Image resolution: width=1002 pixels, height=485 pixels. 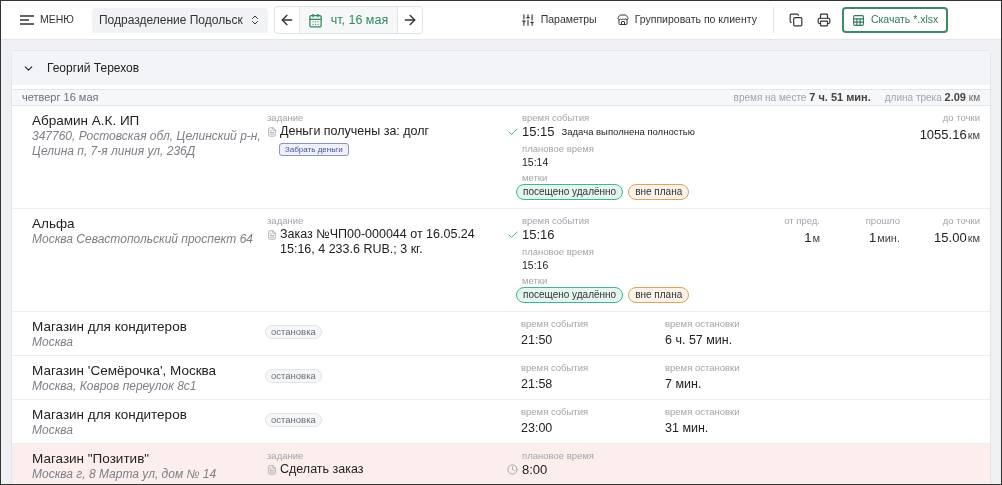 I want to click on menu-icon, so click(x=27, y=20).